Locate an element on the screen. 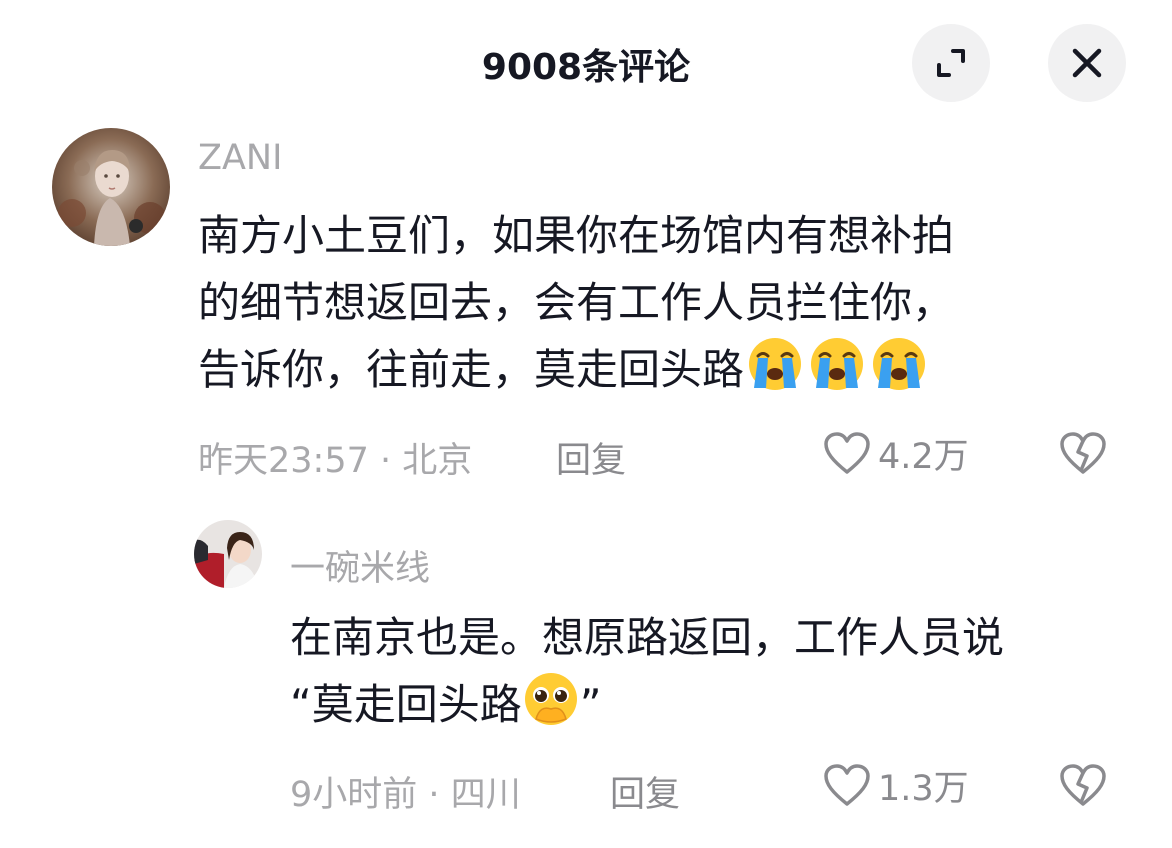  comment-line: 的细节想返回去，会有工作人员拦住你， is located at coordinates (576, 302).